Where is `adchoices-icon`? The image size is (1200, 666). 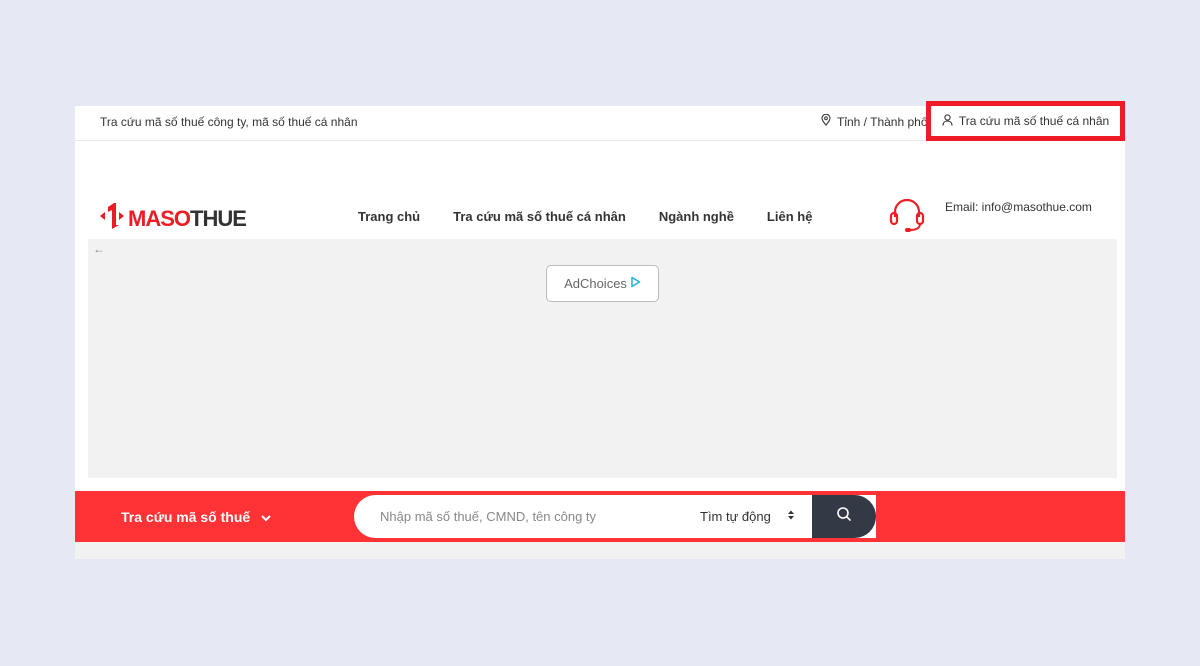 adchoices-icon is located at coordinates (635, 283).